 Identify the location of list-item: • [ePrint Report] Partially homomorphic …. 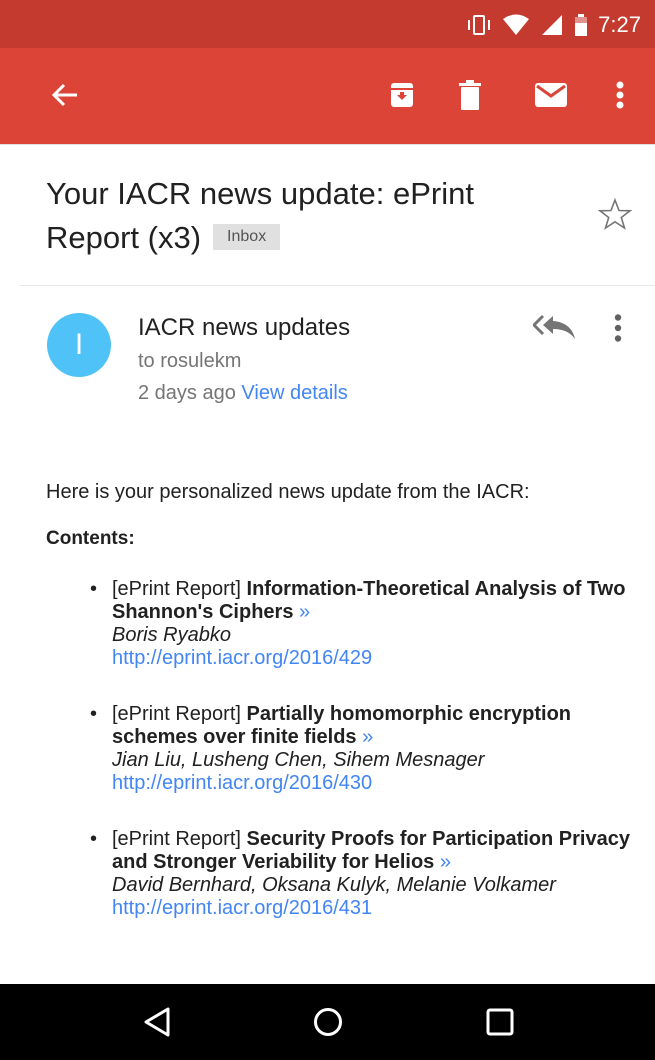
(365, 749).